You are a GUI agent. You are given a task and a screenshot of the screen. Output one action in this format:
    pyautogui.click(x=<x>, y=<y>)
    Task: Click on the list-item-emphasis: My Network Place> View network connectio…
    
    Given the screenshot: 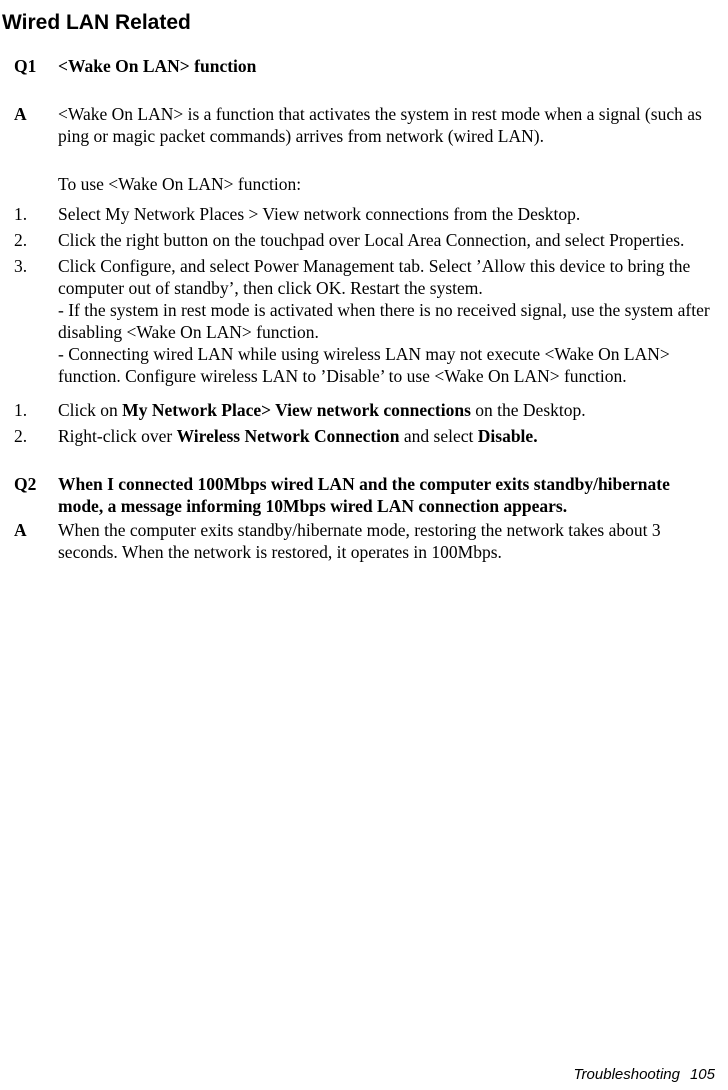 What is the action you would take?
    pyautogui.click(x=296, y=410)
    